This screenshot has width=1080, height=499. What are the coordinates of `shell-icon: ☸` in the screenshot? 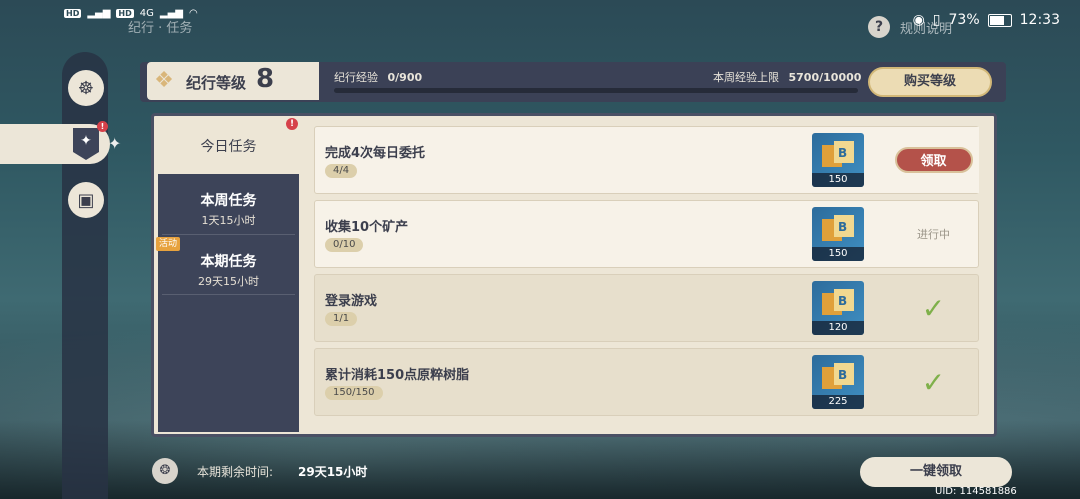 It's located at (86, 88).